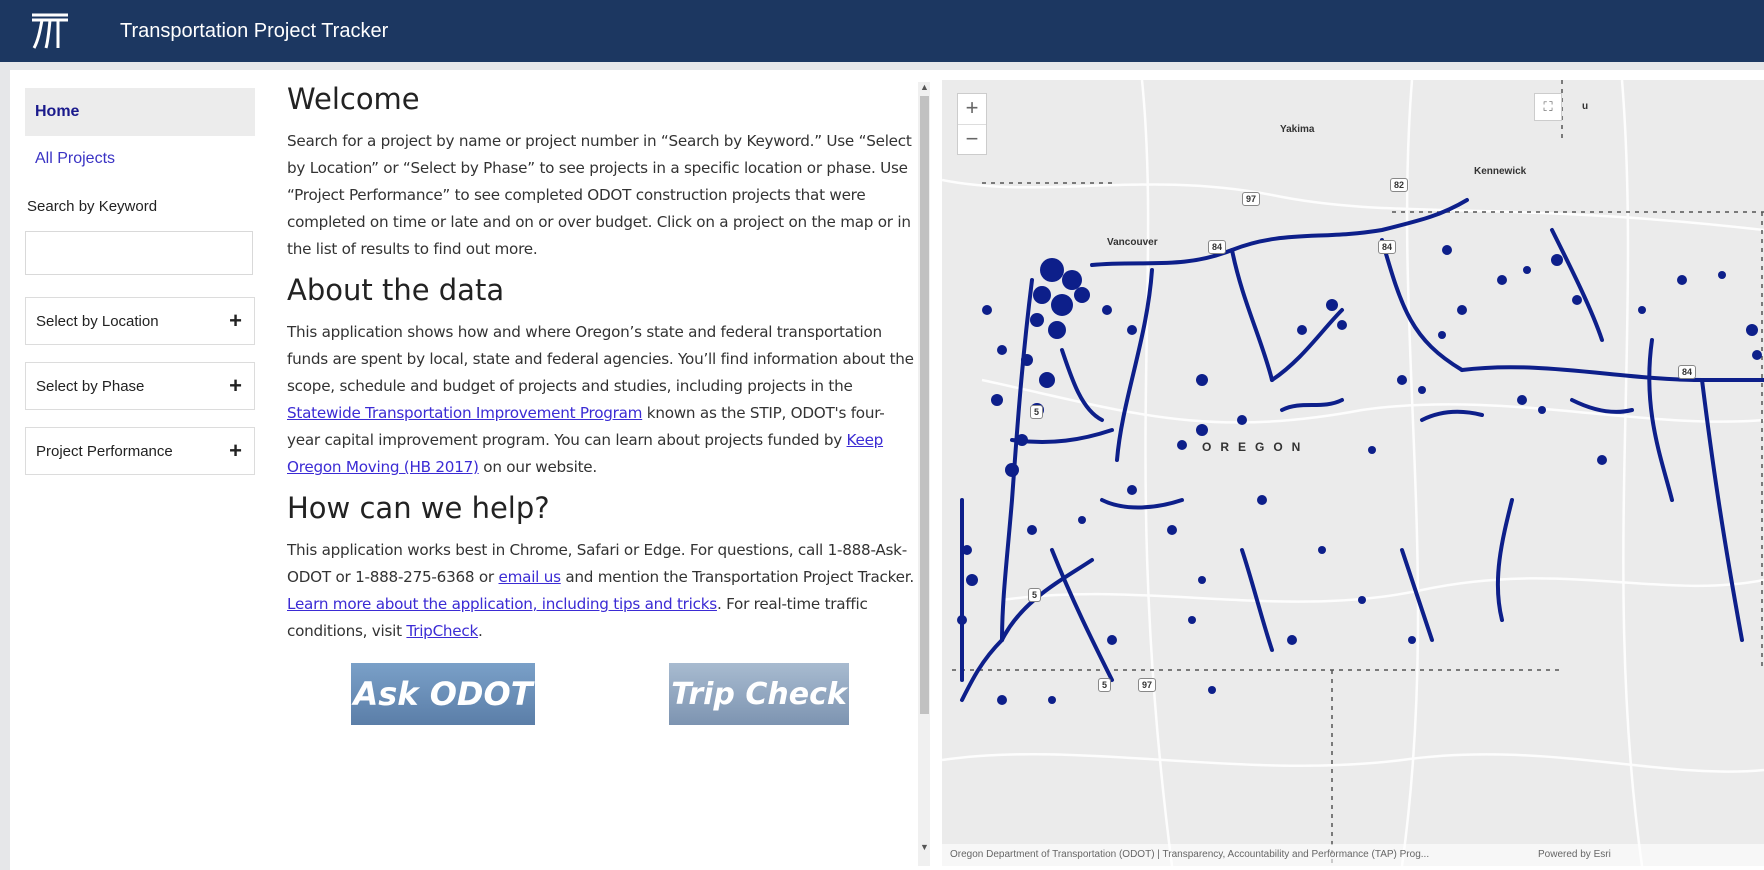 The image size is (1764, 870). I want to click on map-label-cut-off: u, so click(1585, 106).